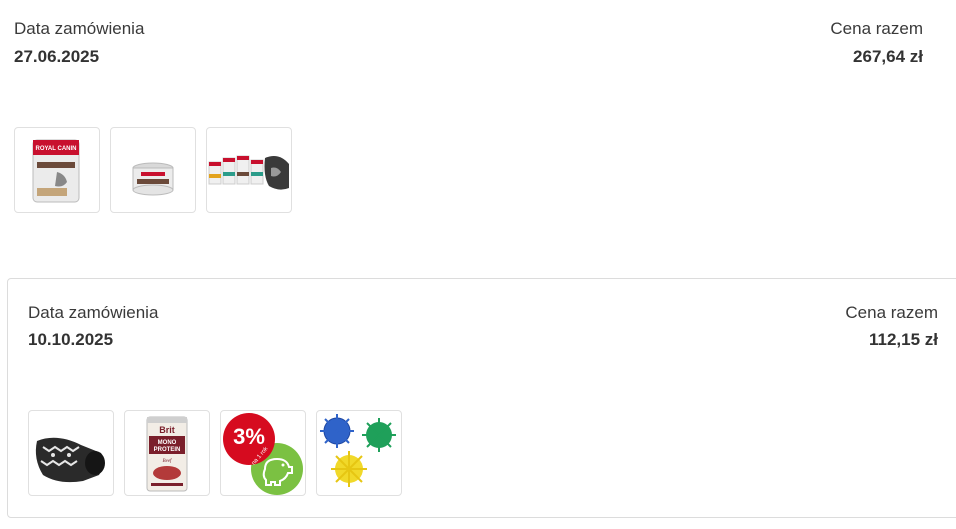  What do you see at coordinates (70, 460) in the screenshot?
I see `dog-sweater-icon` at bounding box center [70, 460].